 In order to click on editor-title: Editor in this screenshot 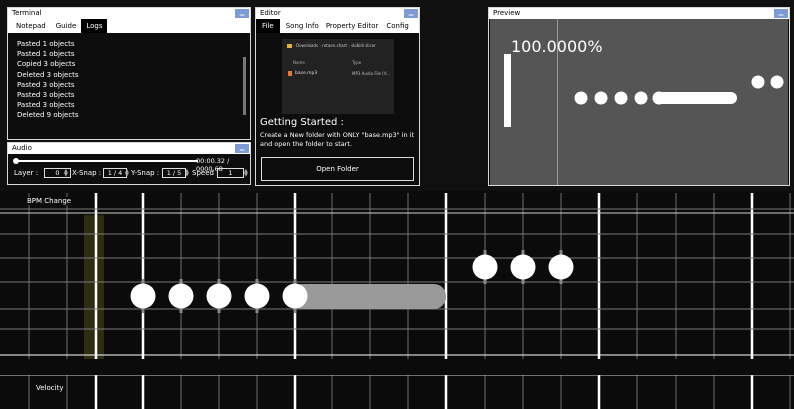, I will do `click(270, 13)`.